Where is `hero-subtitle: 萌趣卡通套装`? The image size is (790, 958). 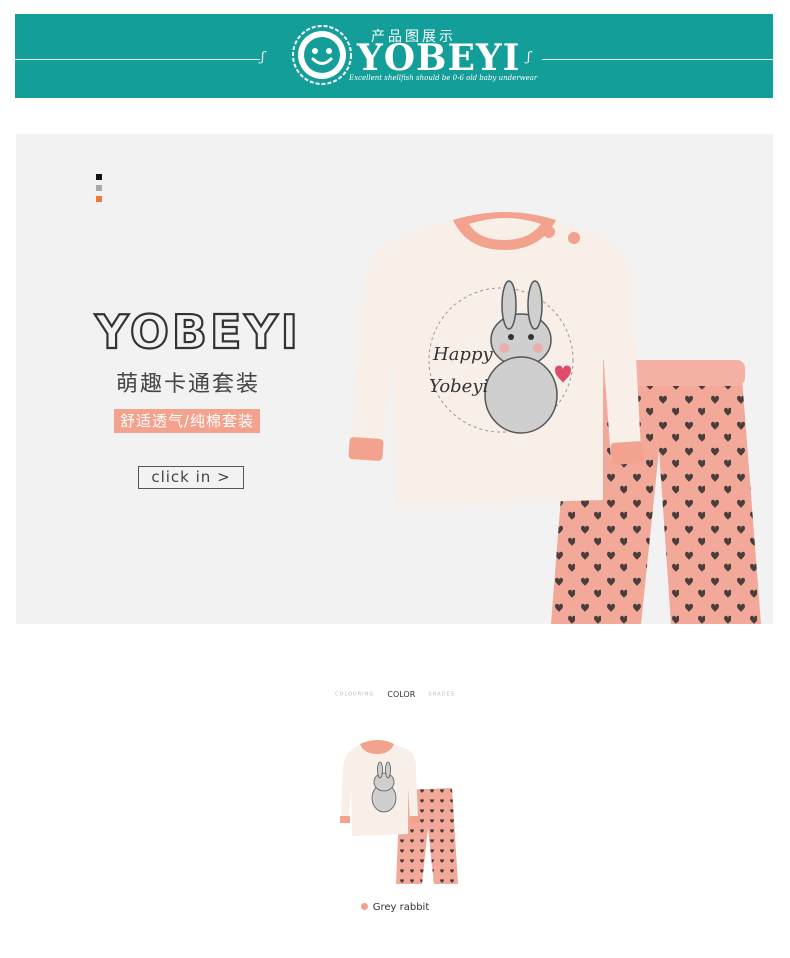
hero-subtitle: 萌趣卡通套装 is located at coordinates (188, 384).